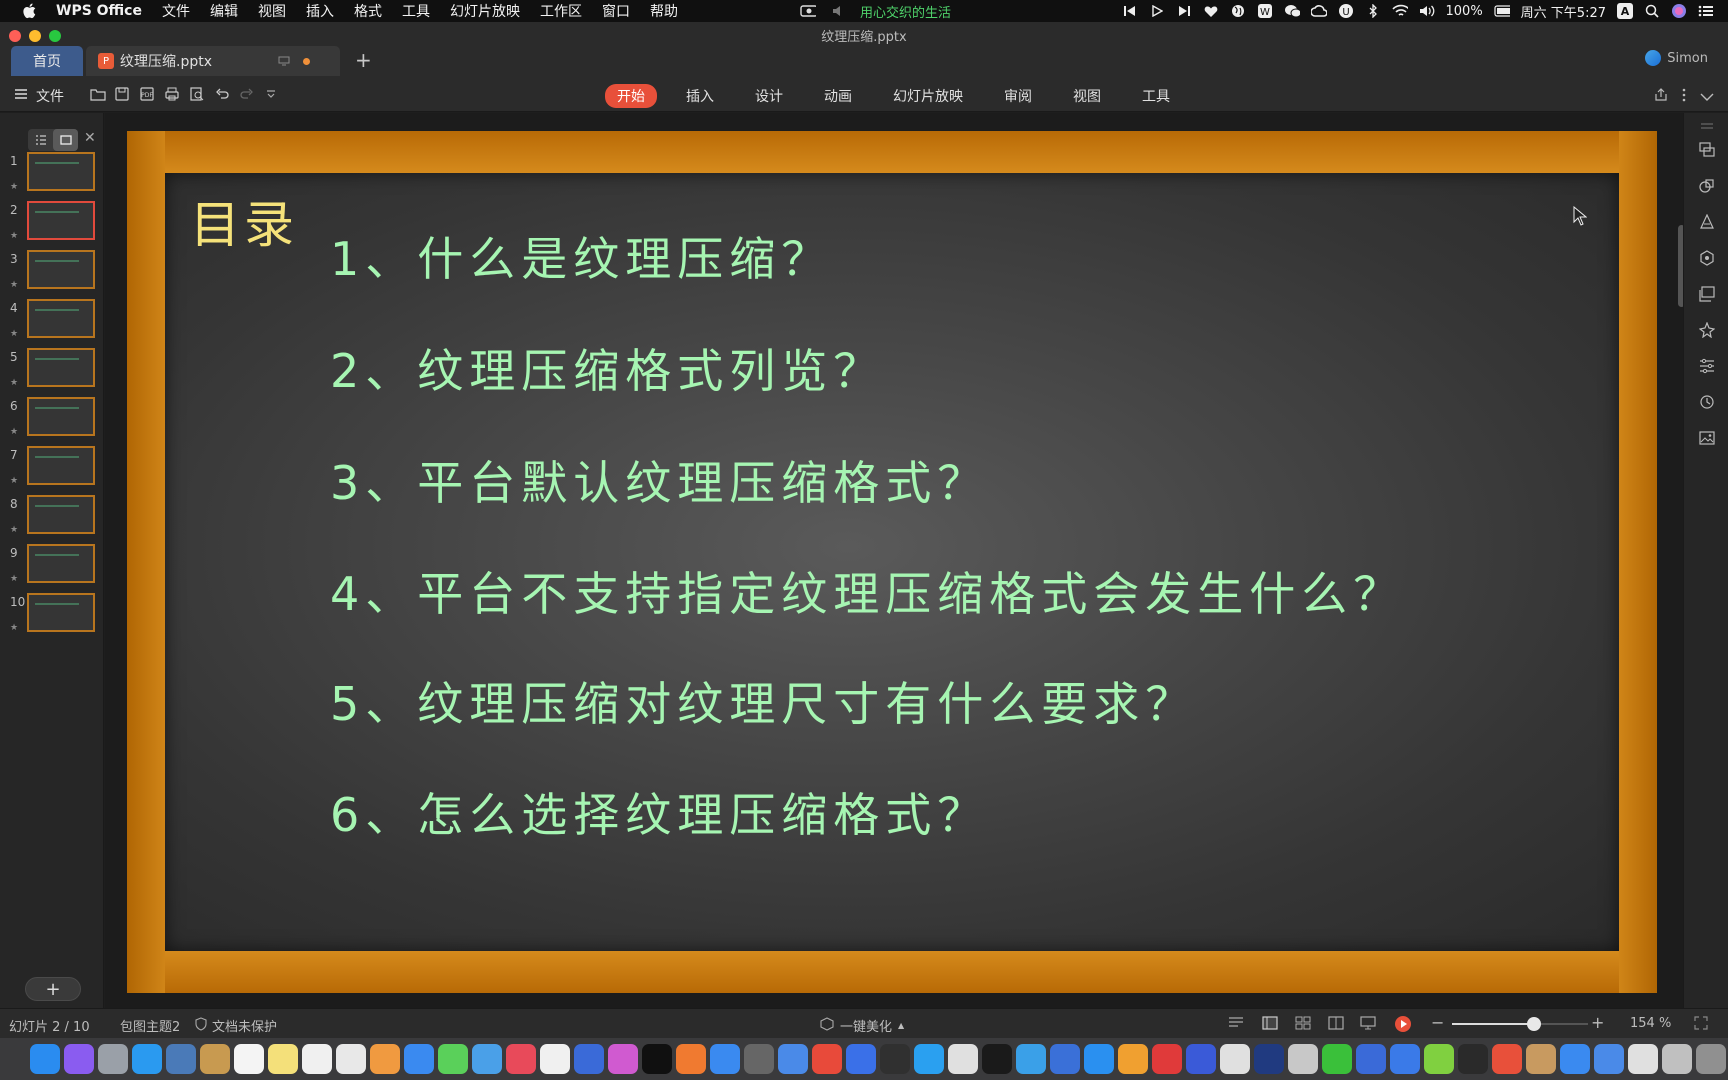 The width and height of the screenshot is (1728, 1080). Describe the element at coordinates (1706, 11) in the screenshot. I see `control-center-icon` at that location.